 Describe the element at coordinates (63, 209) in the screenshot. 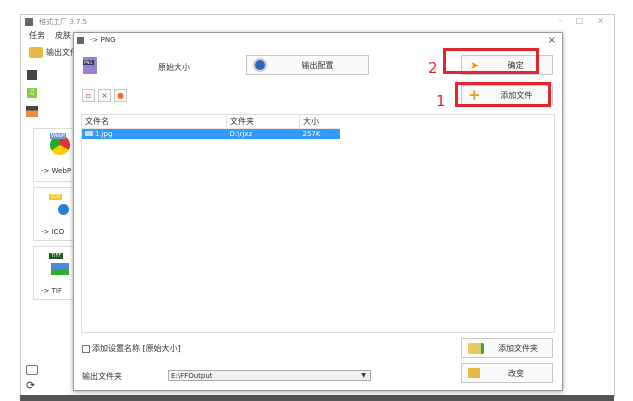

I see `info-icon` at that location.